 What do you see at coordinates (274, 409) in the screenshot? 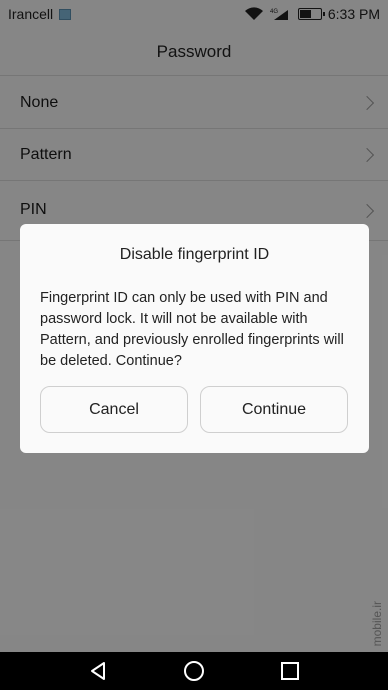
I see `continue-button: Continue` at bounding box center [274, 409].